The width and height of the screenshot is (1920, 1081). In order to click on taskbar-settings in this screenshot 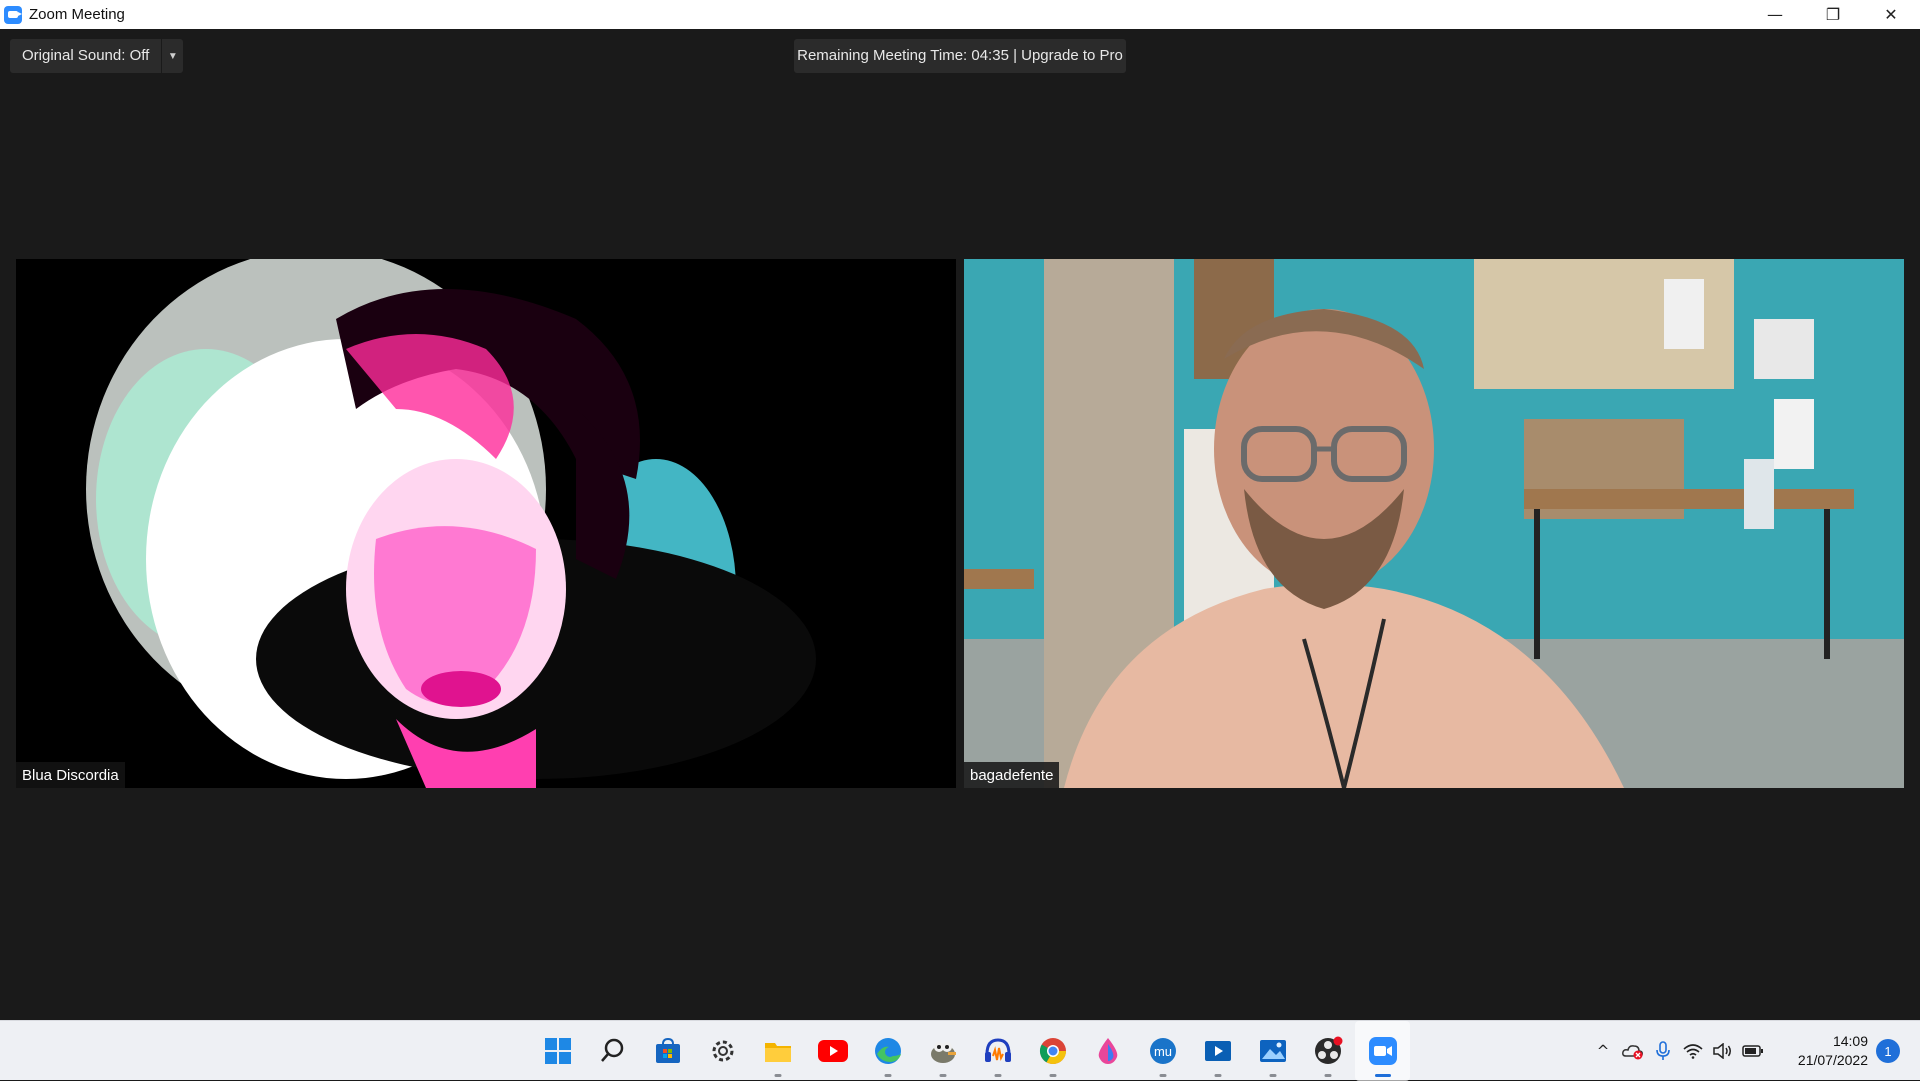, I will do `click(722, 1051)`.